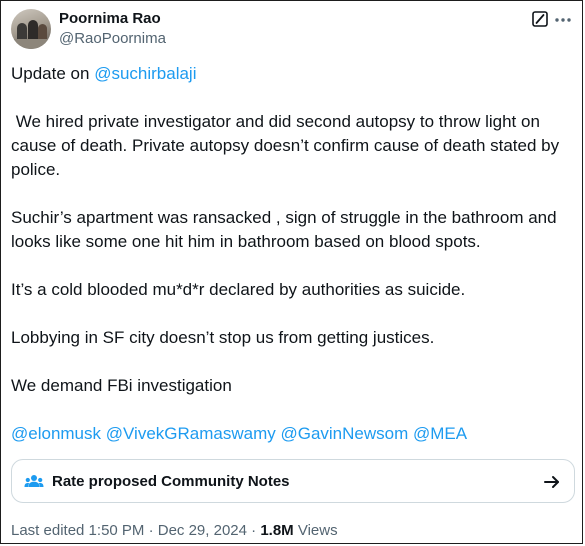 The width and height of the screenshot is (585, 546). I want to click on mention-mea: @MEA, so click(440, 433).